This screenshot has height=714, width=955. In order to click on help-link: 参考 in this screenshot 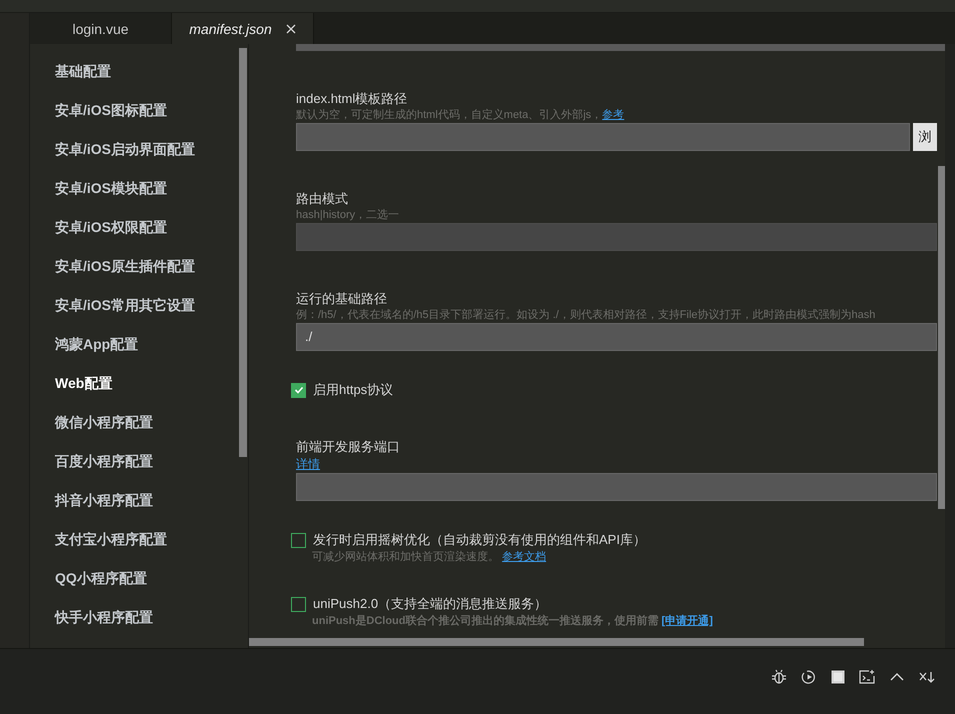, I will do `click(613, 115)`.